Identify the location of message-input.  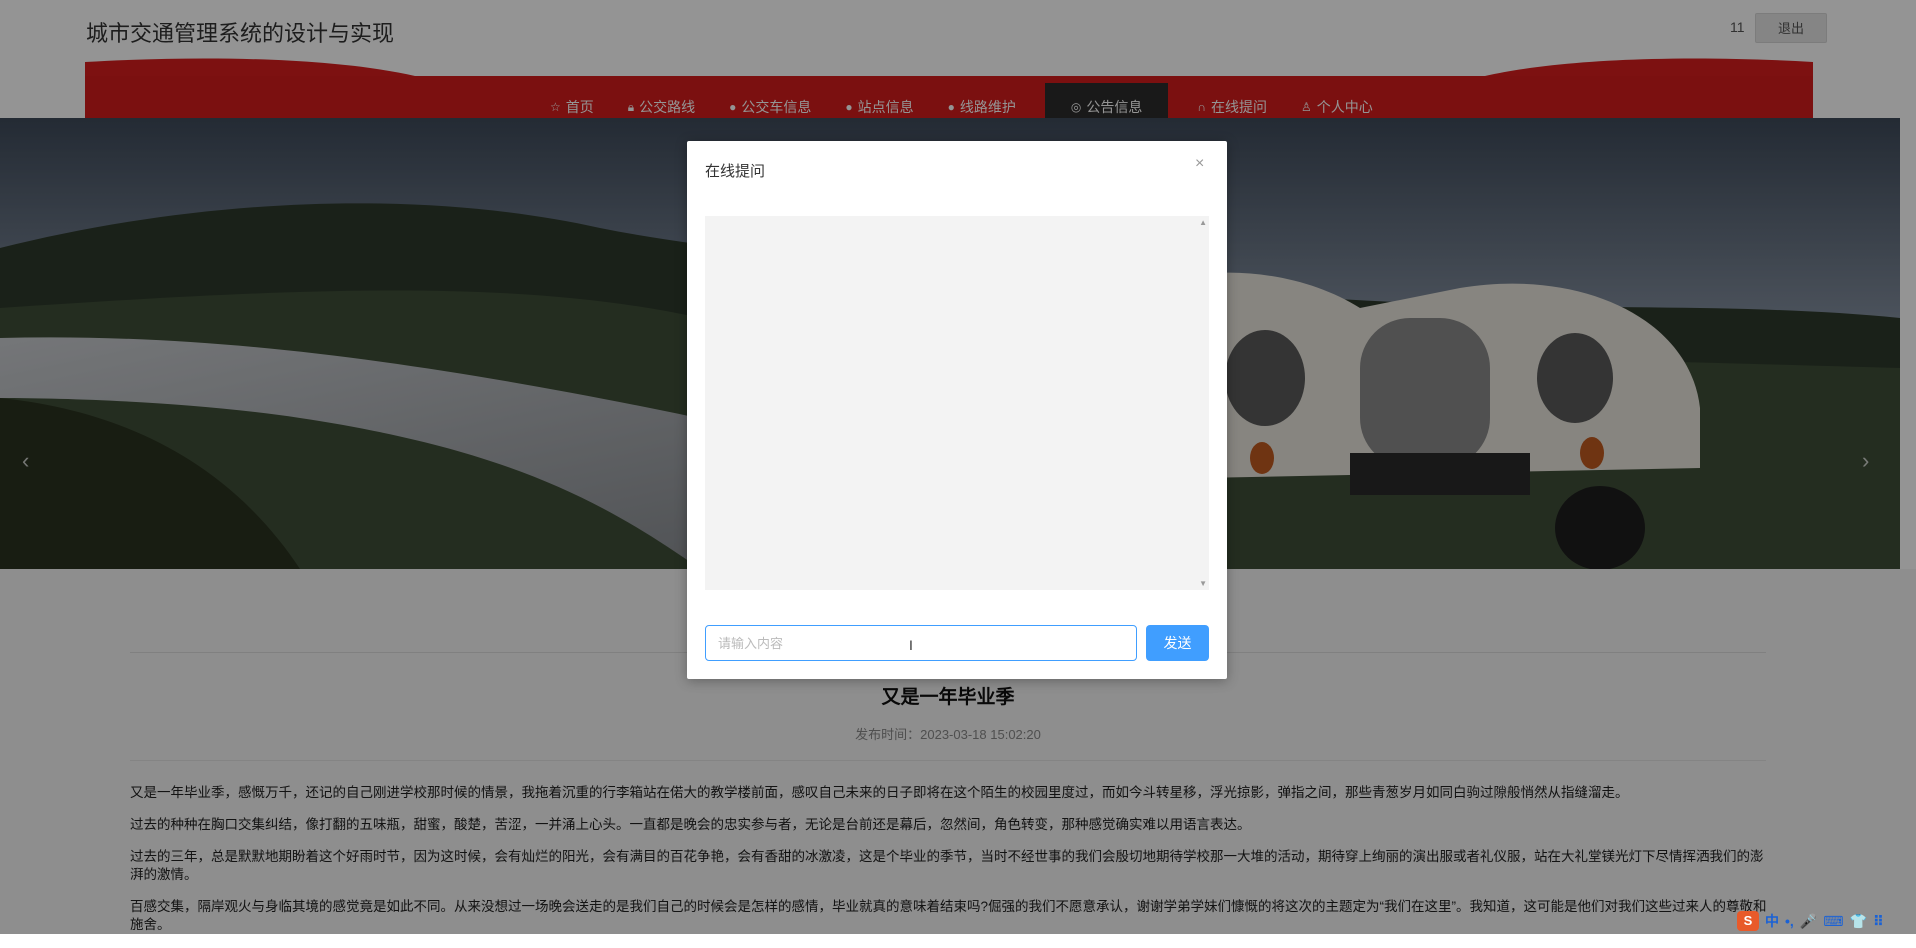
(921, 643).